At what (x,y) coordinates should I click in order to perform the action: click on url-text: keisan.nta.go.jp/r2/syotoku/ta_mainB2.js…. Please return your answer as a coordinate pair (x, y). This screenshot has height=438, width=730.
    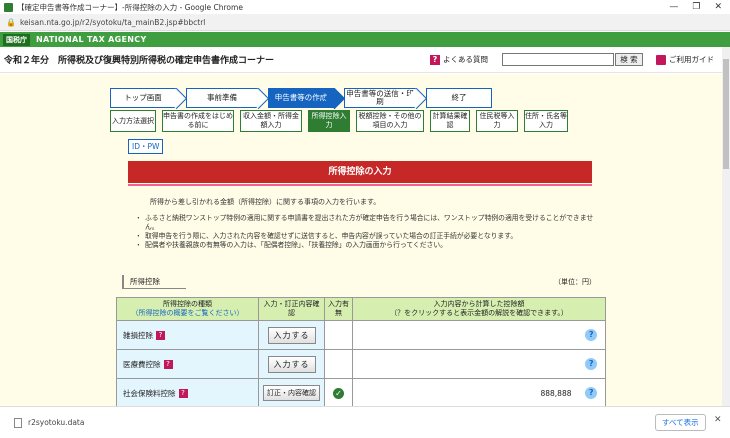
    Looking at the image, I should click on (112, 22).